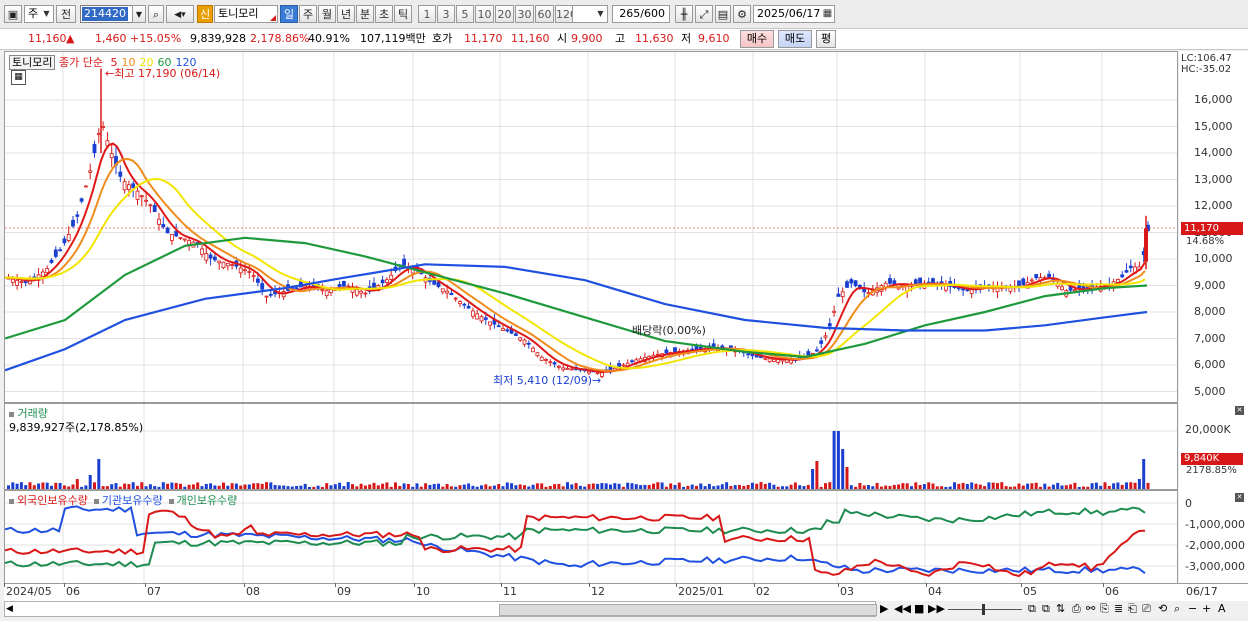 This screenshot has height=621, width=1248. I want to click on tab-timeframe-5: 초, so click(384, 14).